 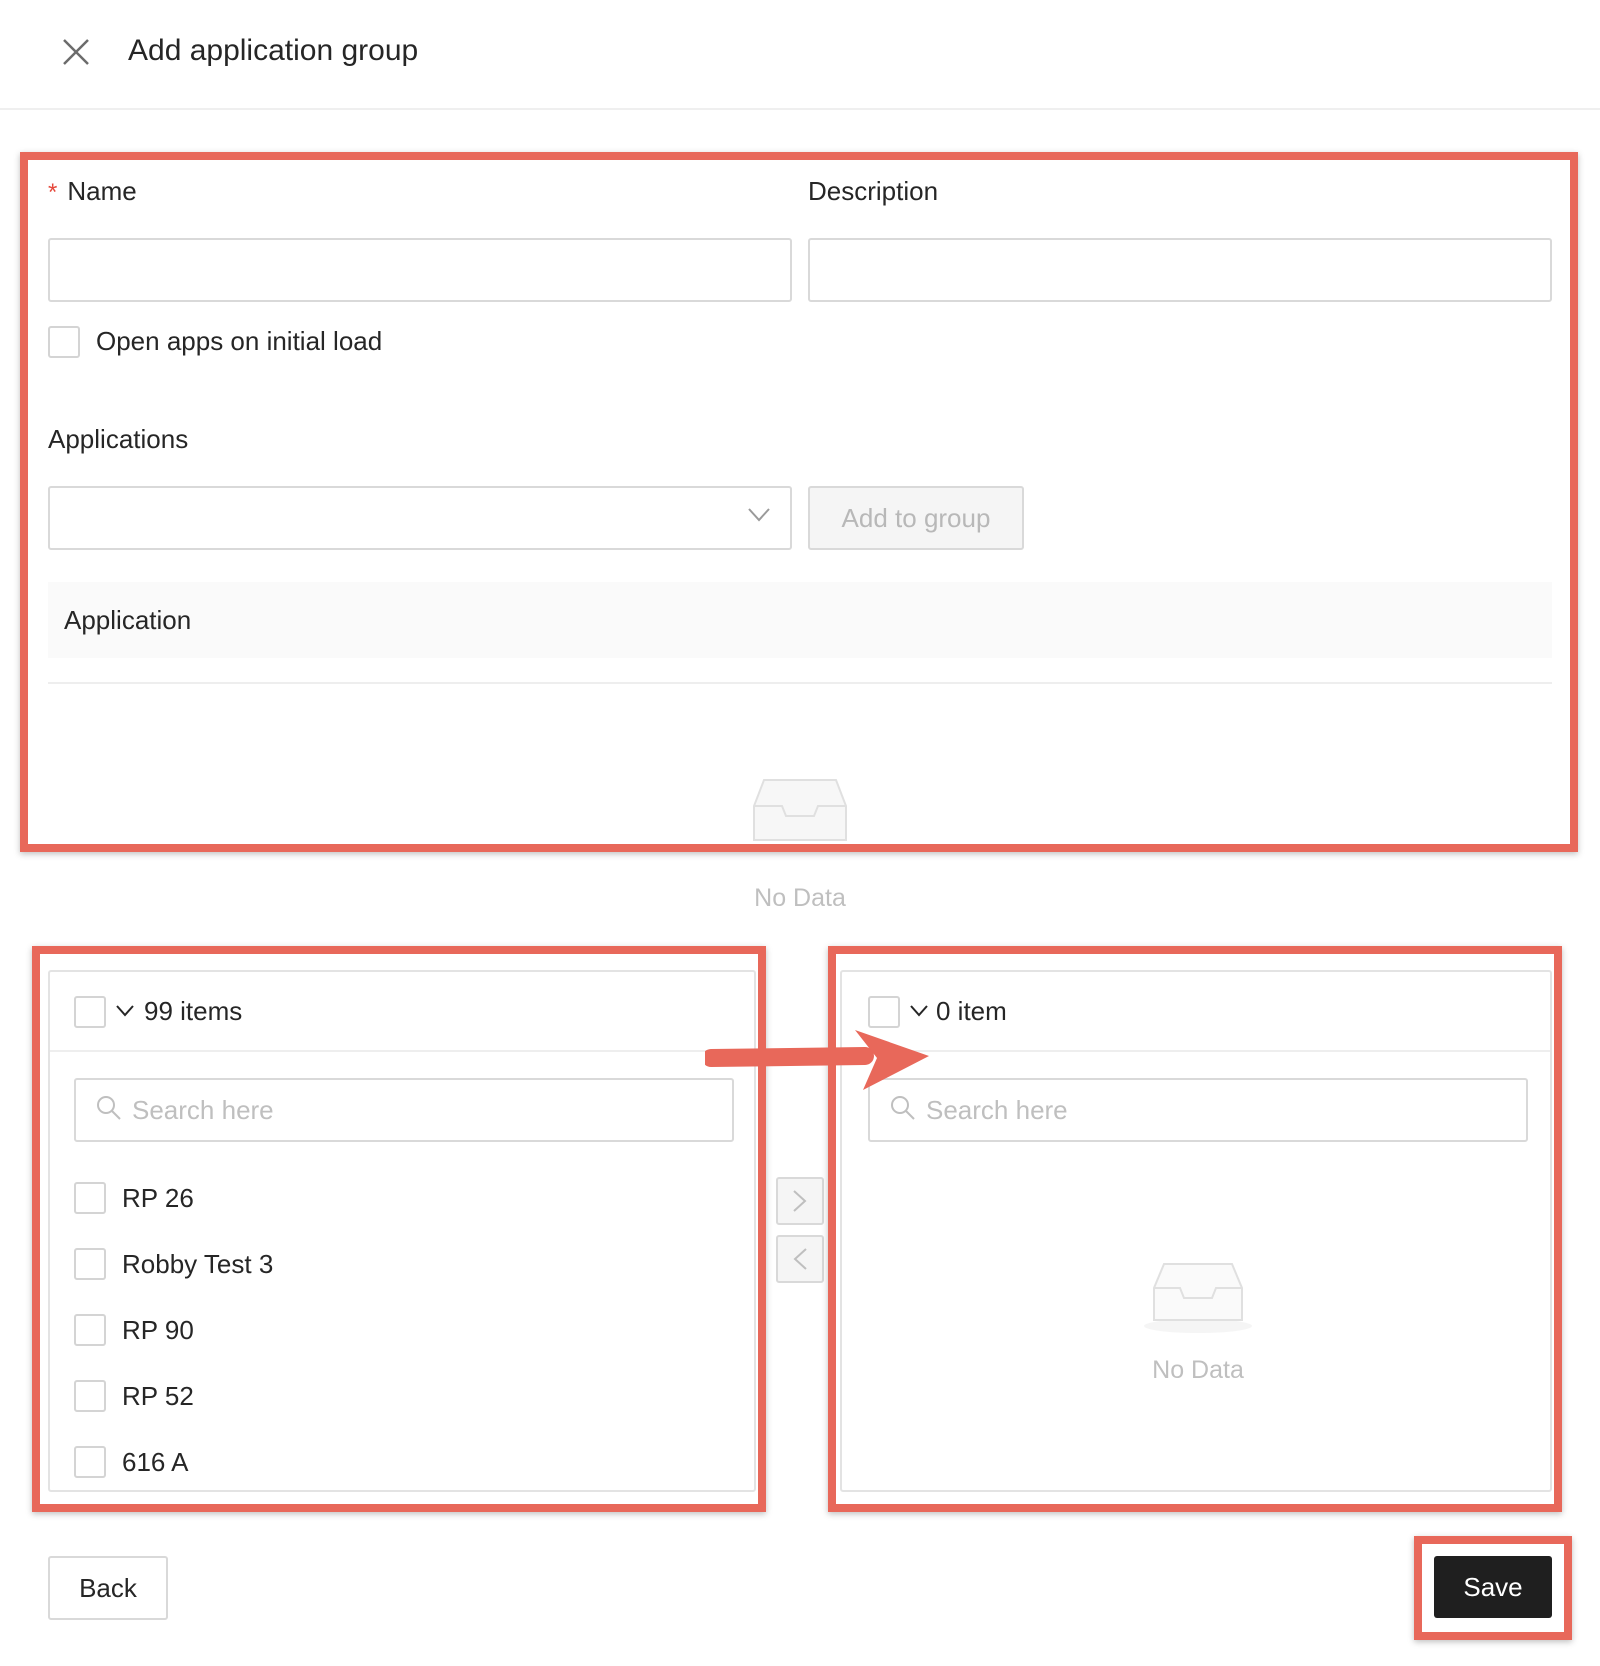 I want to click on list-item-label: Robby Test 3, so click(x=198, y=1263).